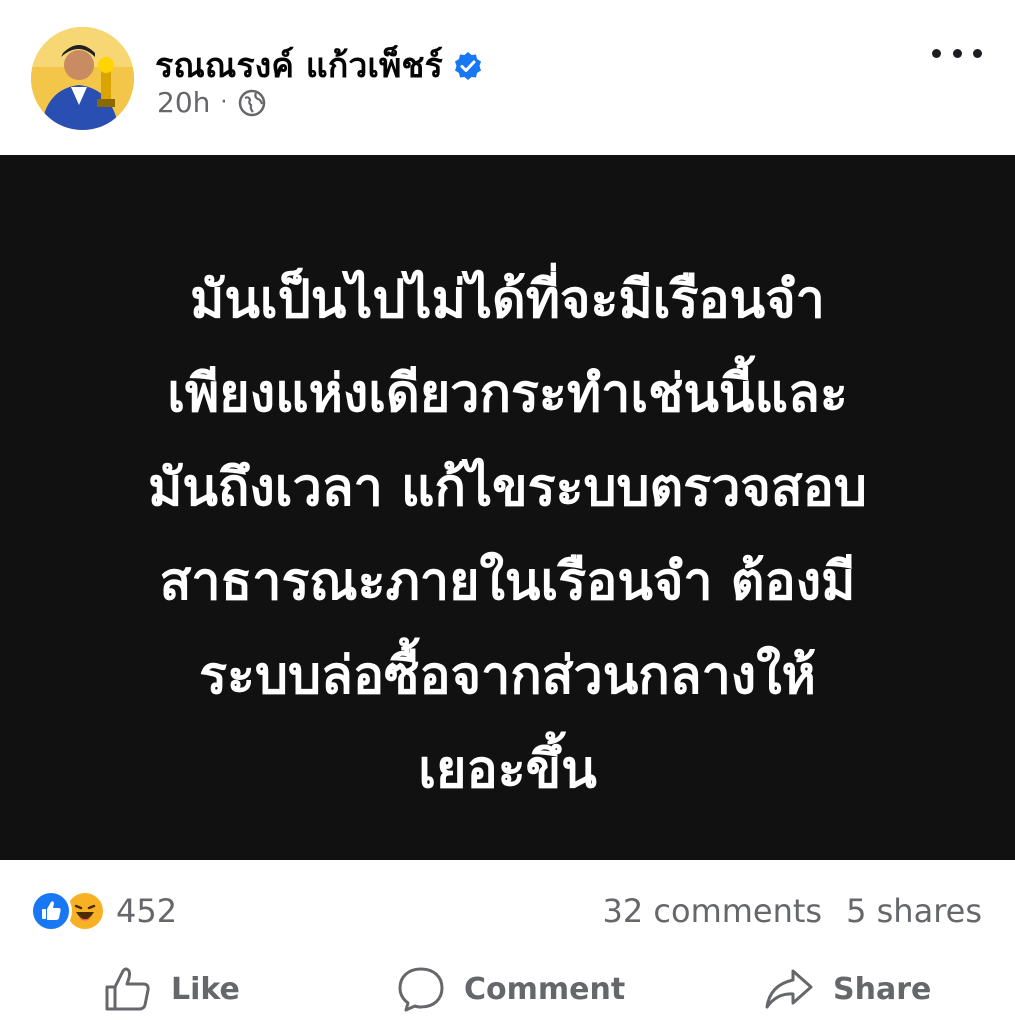  I want to click on post-timestamp: 20h, so click(183, 102).